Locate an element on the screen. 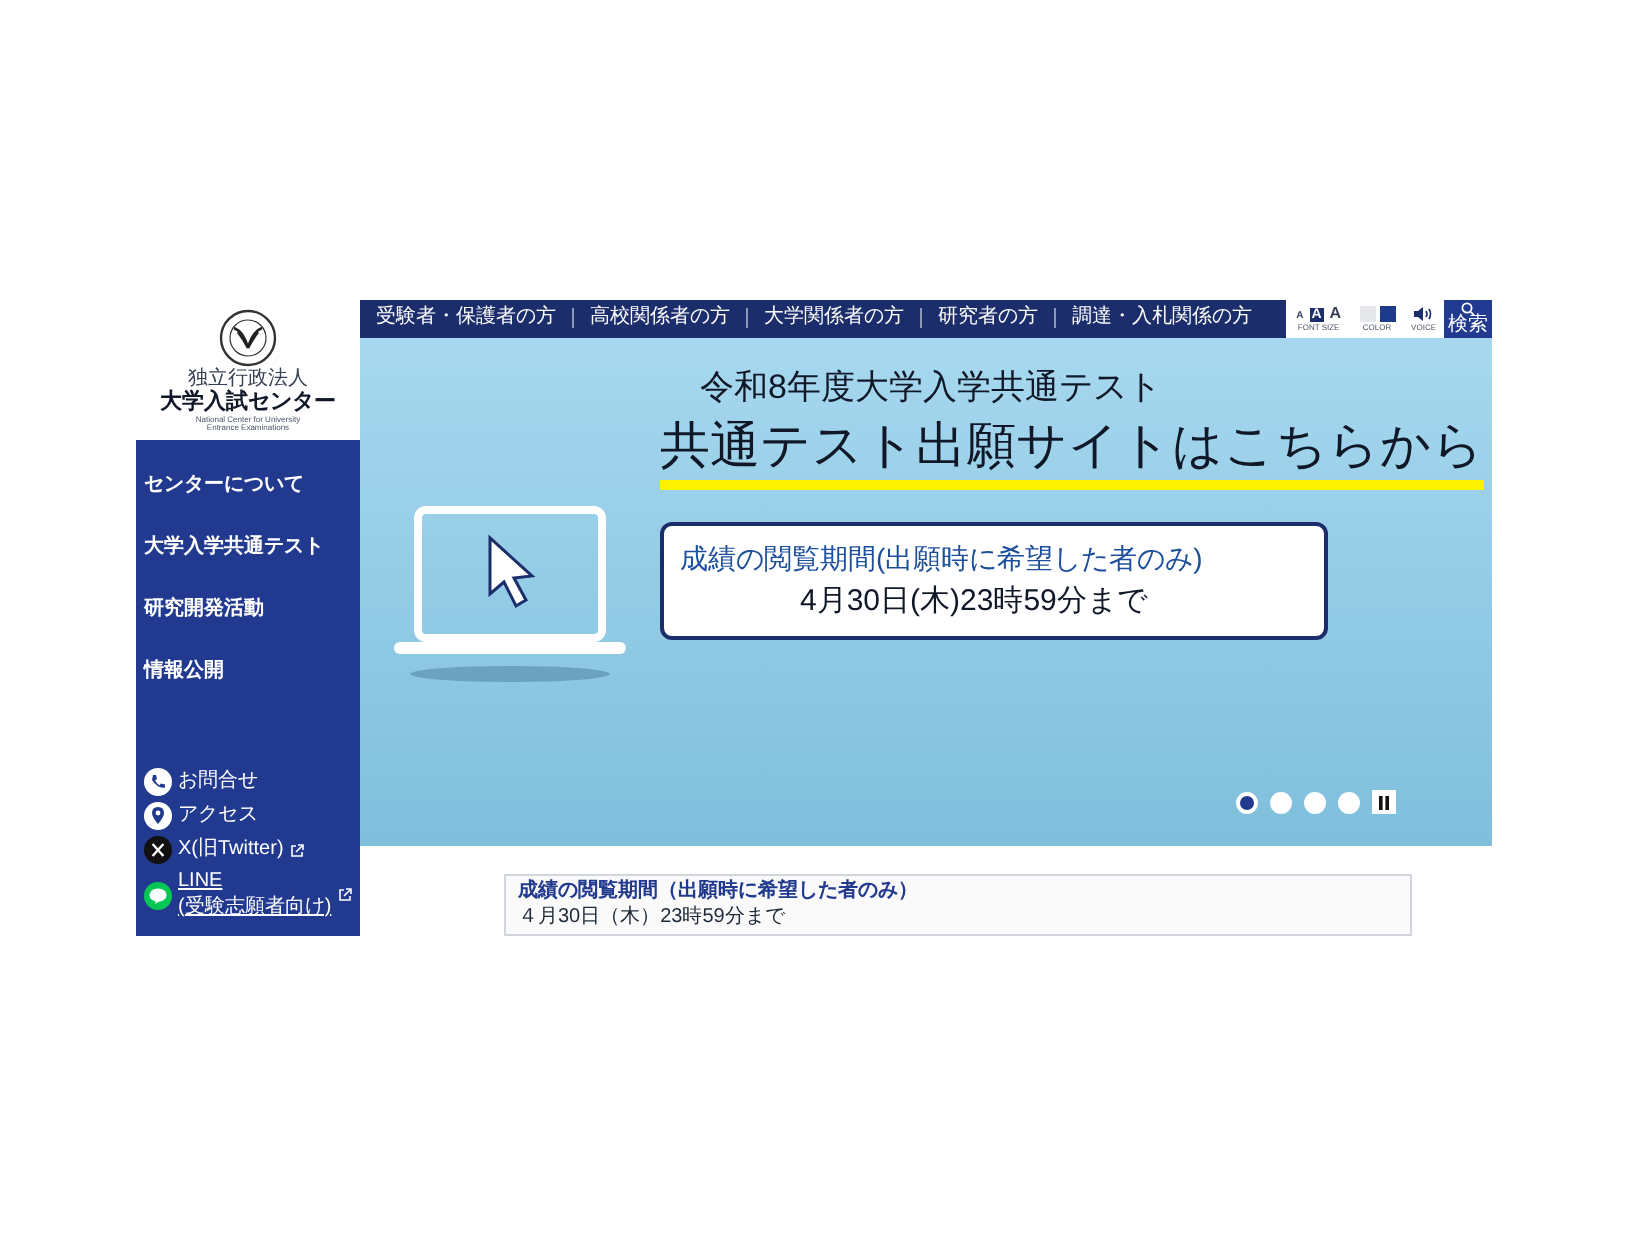 This screenshot has width=1652, height=1240. nav-link: 研究者の方 is located at coordinates (988, 318).